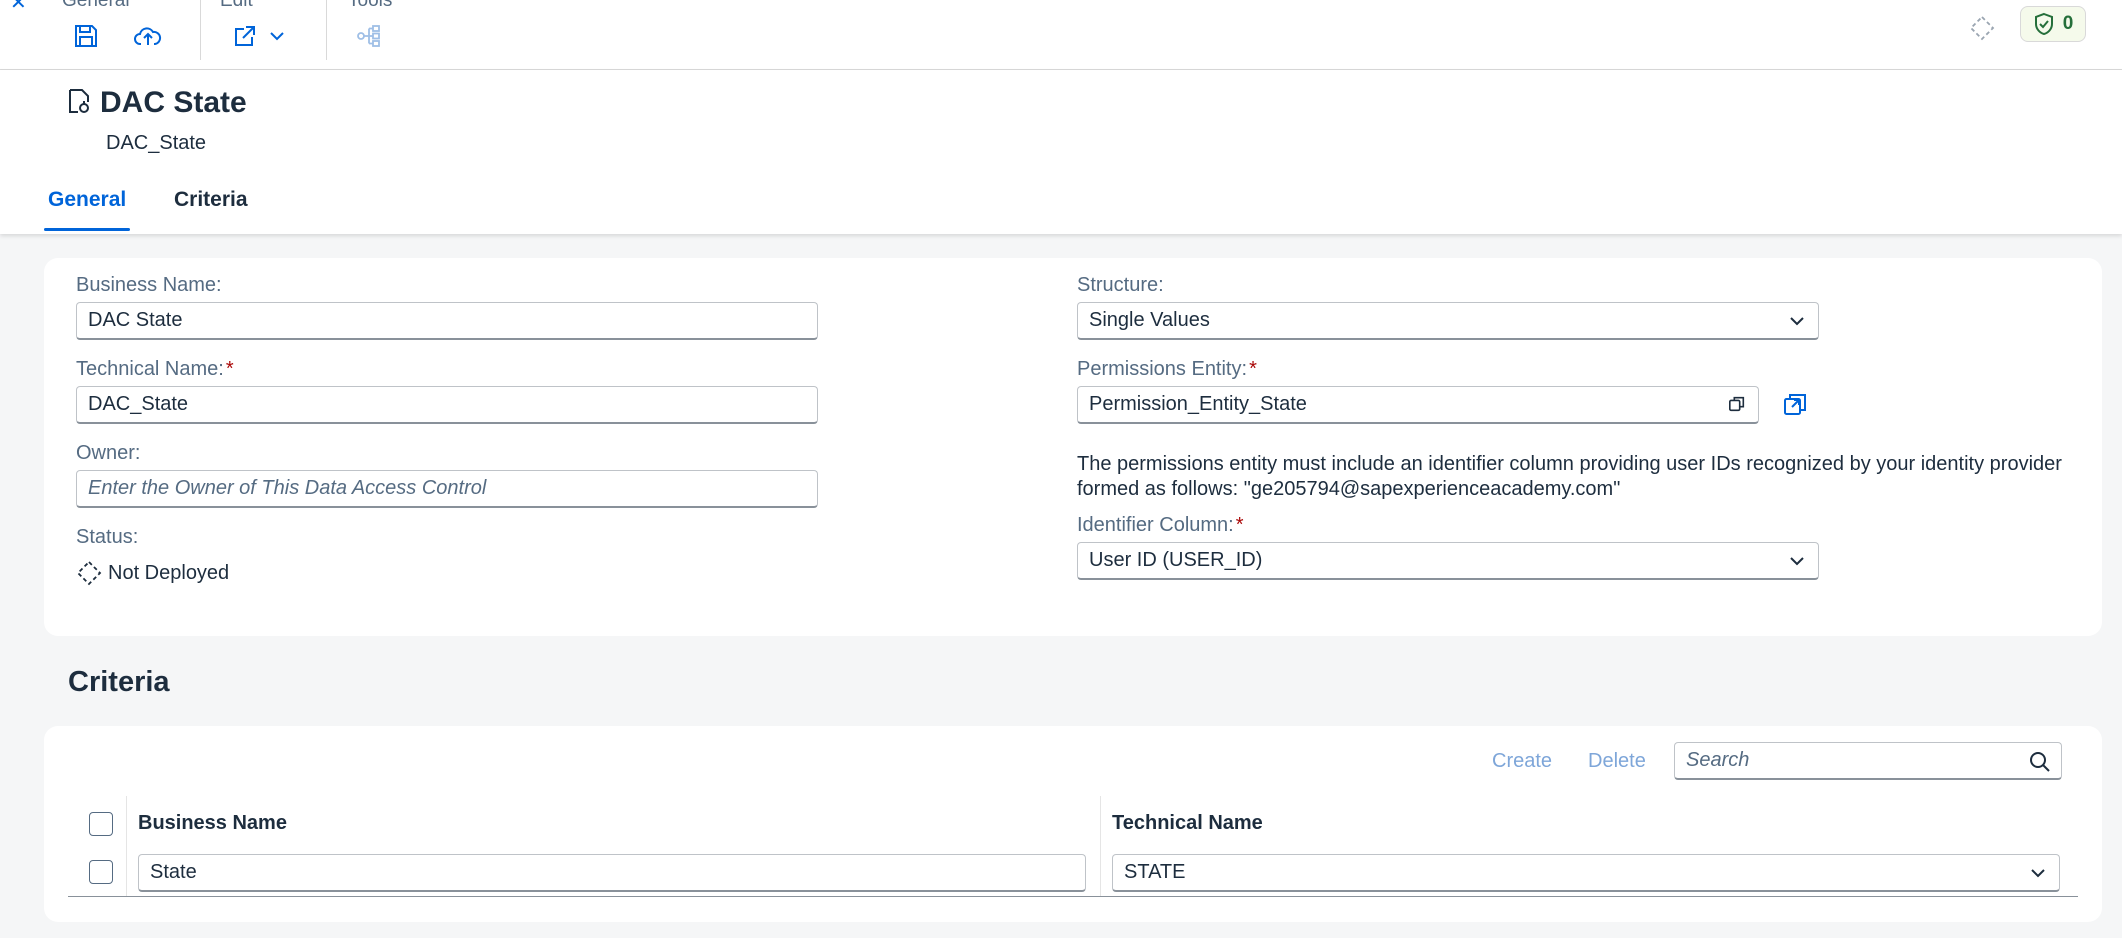 The image size is (2122, 938). What do you see at coordinates (101, 872) in the screenshot?
I see `row-checkbox` at bounding box center [101, 872].